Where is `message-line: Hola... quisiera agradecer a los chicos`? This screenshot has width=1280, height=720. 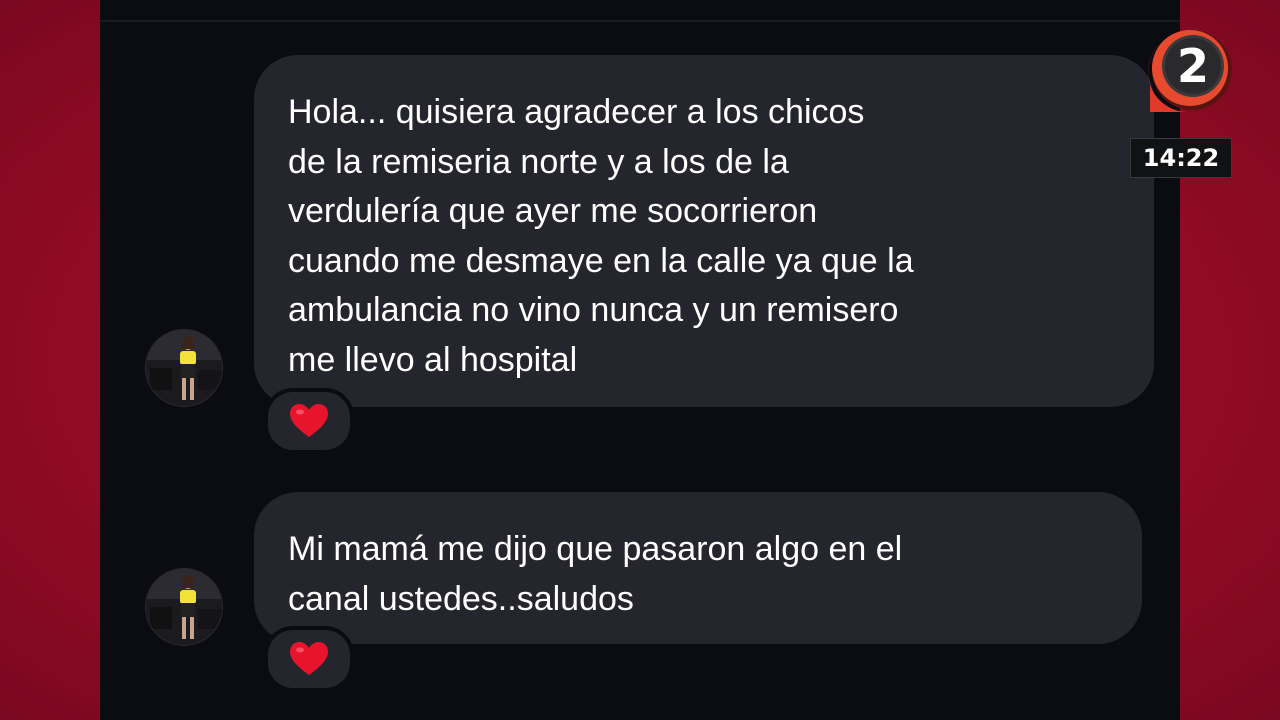
message-line: Hola... quisiera agradecer a los chicos is located at coordinates (576, 112).